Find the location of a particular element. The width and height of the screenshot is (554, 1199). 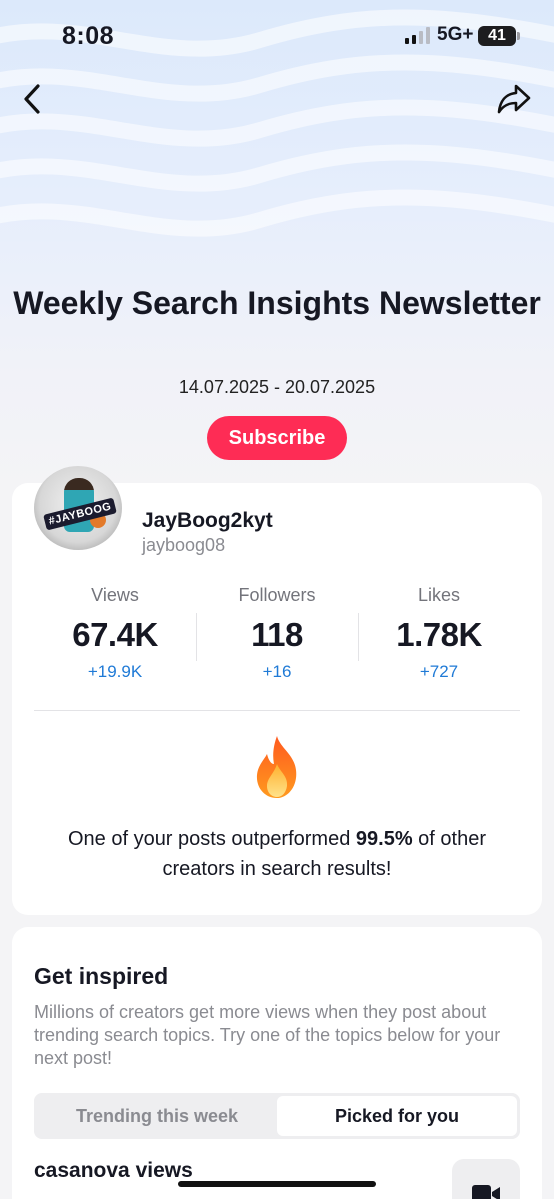

stat-delta: +727 is located at coordinates (439, 671).